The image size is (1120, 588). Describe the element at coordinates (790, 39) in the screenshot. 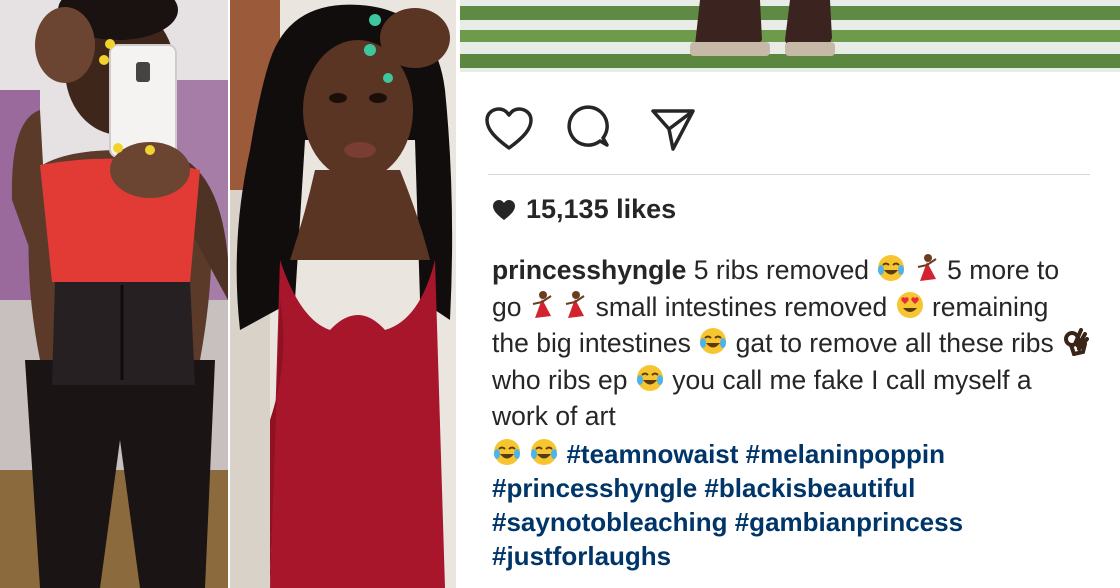

I see `post-photo-strip` at that location.